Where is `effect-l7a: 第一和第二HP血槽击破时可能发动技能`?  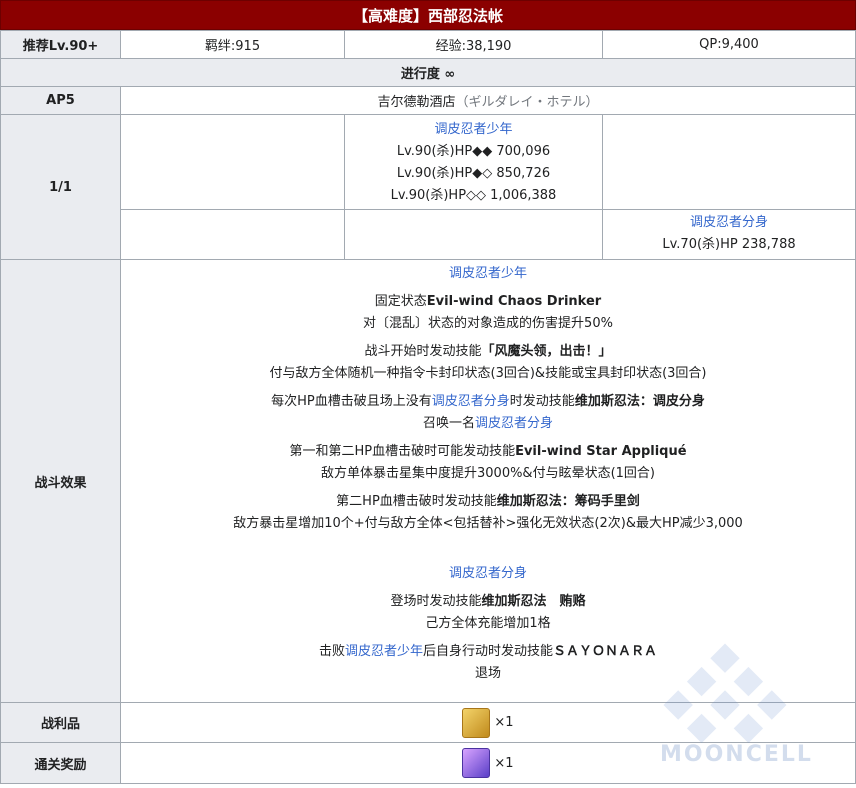 effect-l7a: 第一和第二HP血槽击破时可能发动技能 is located at coordinates (402, 451).